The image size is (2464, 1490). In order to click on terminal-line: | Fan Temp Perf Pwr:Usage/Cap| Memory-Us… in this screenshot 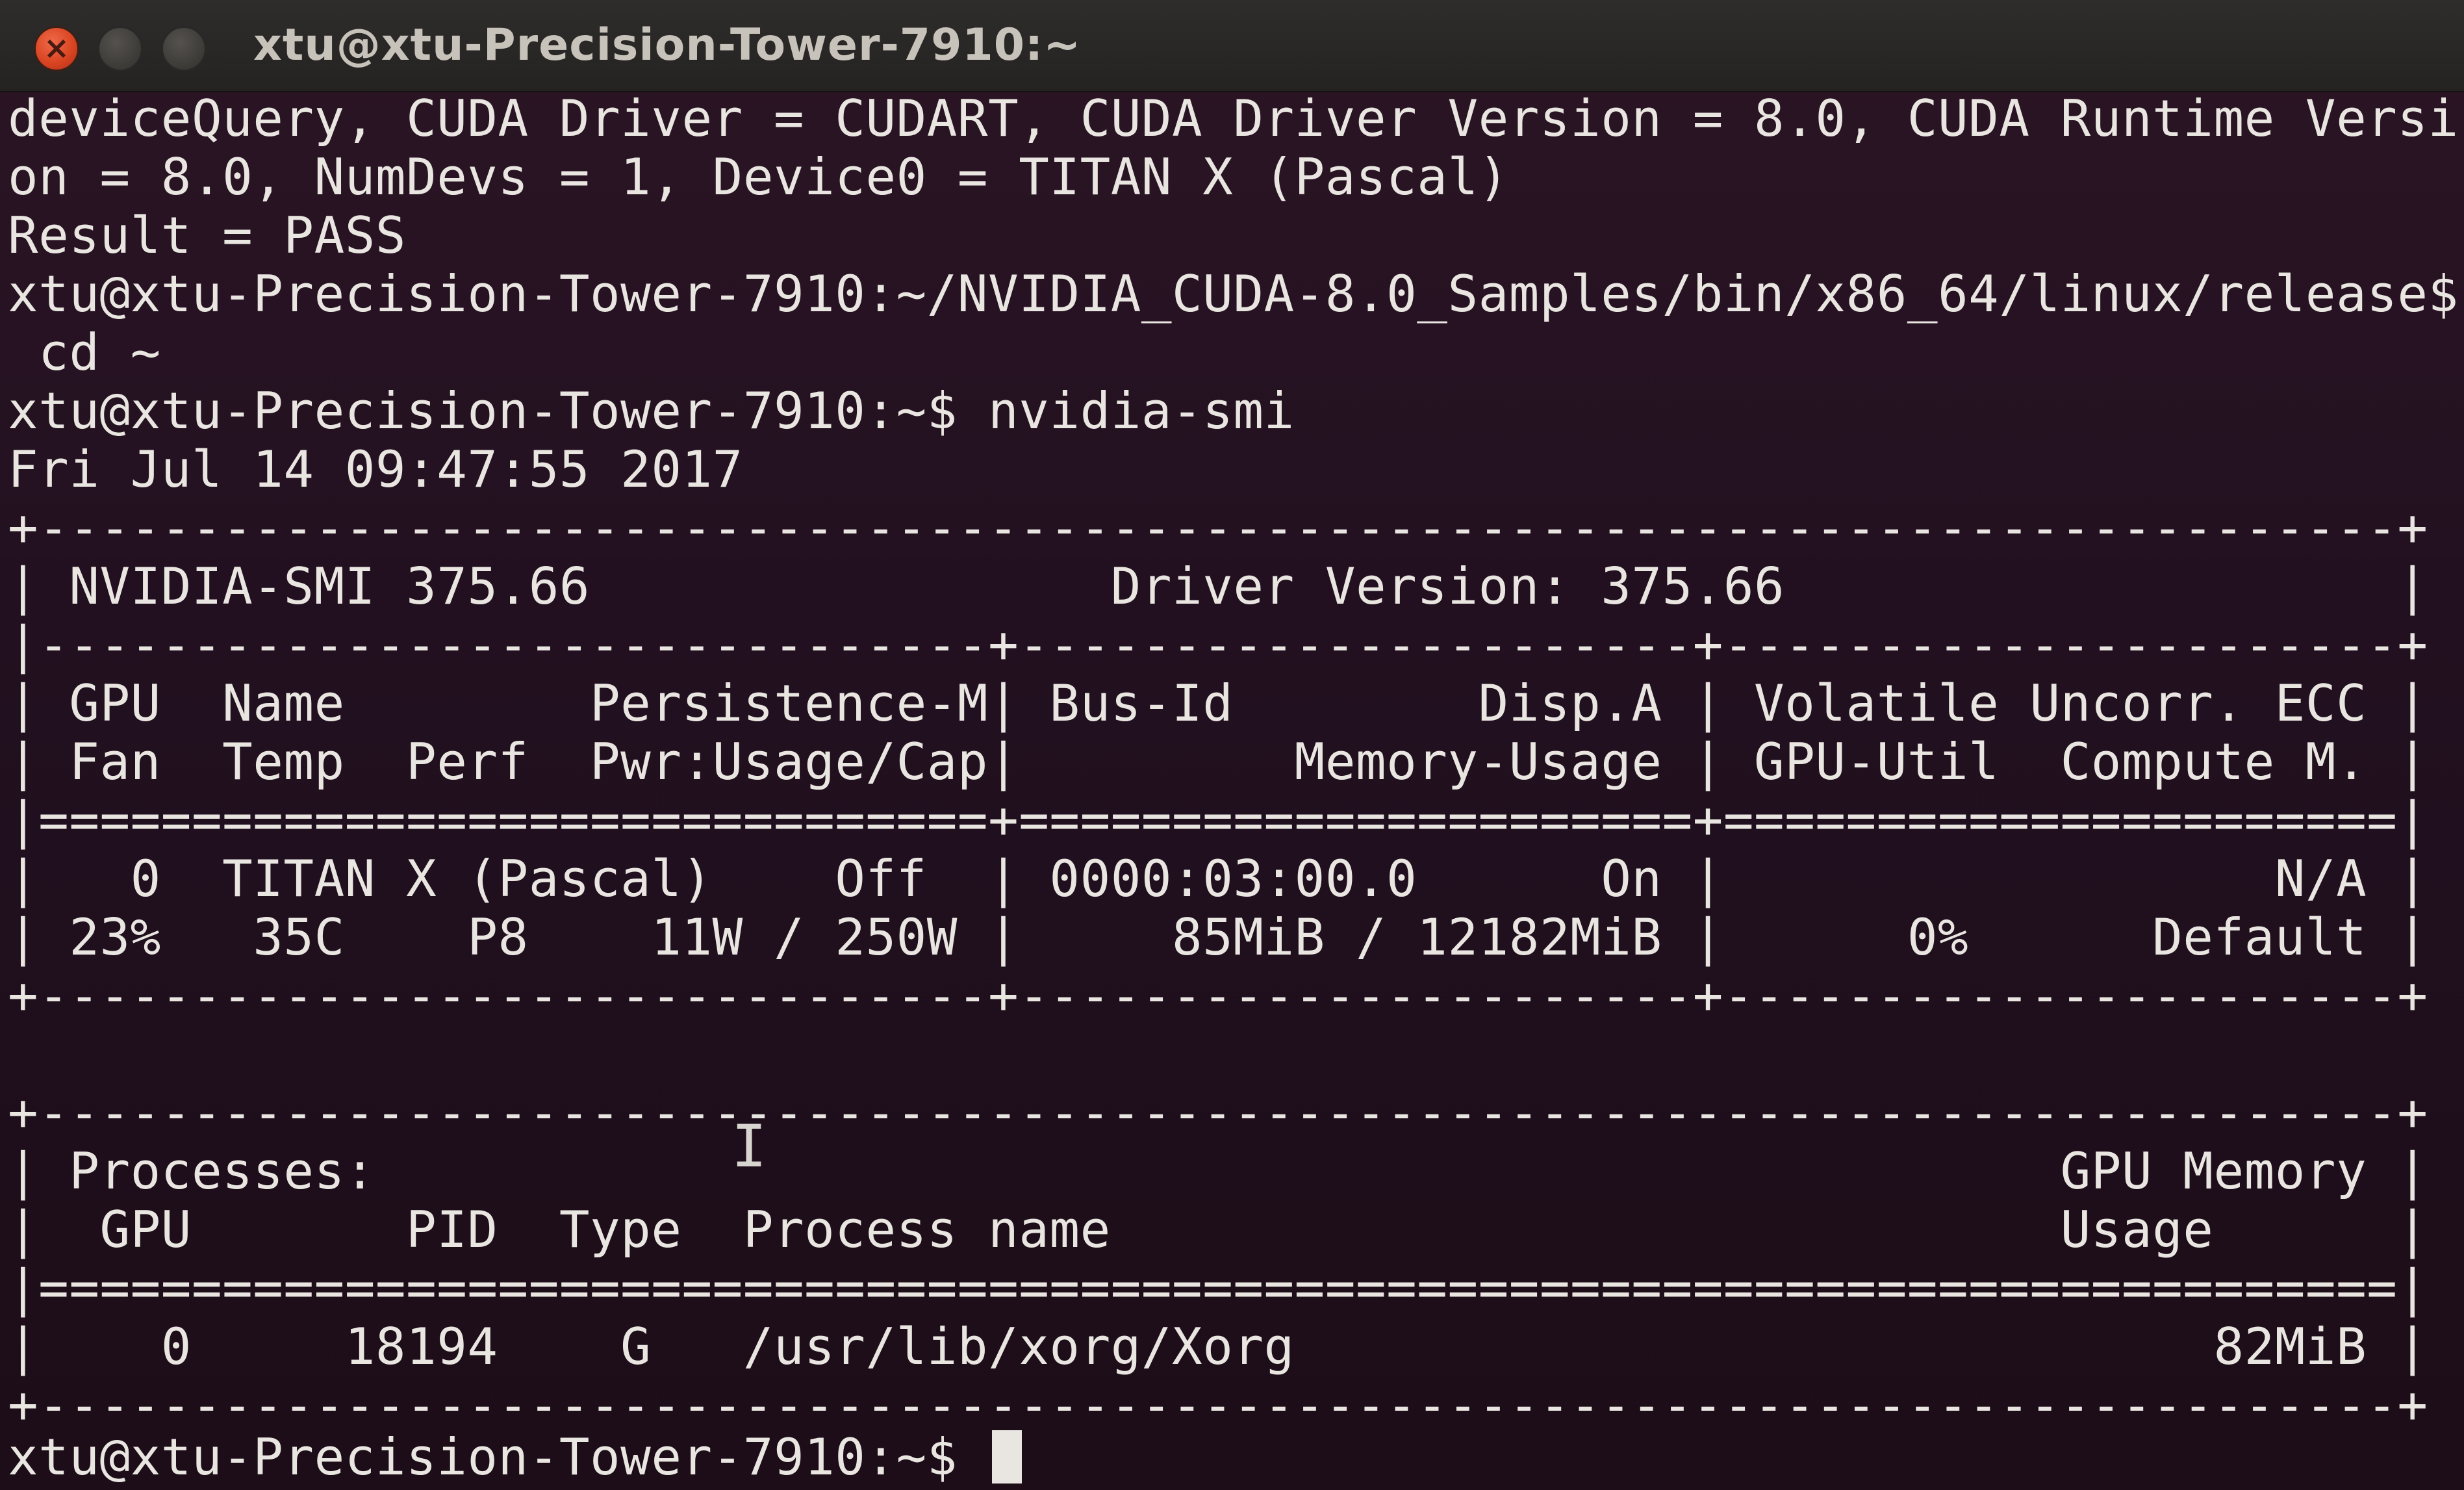, I will do `click(1218, 762)`.